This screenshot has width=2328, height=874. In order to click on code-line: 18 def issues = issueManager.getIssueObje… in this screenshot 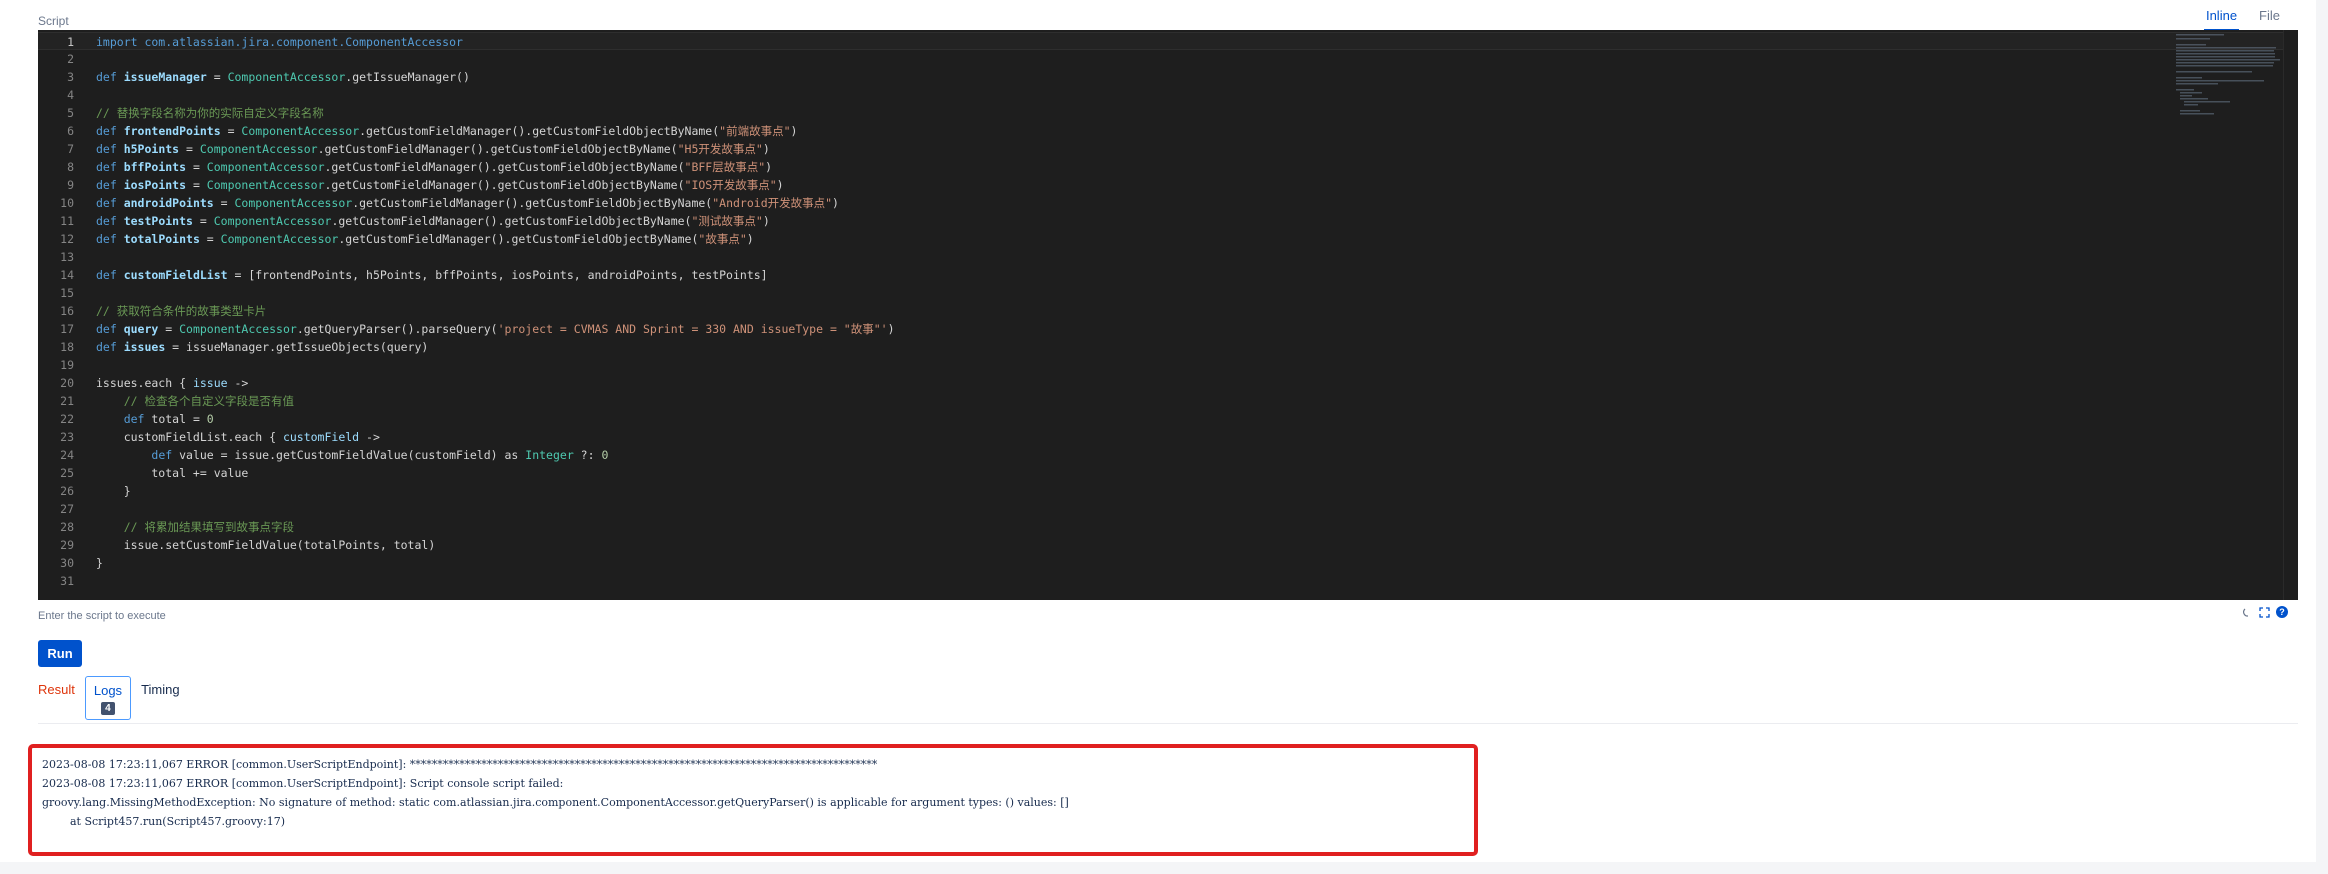, I will do `click(1168, 347)`.